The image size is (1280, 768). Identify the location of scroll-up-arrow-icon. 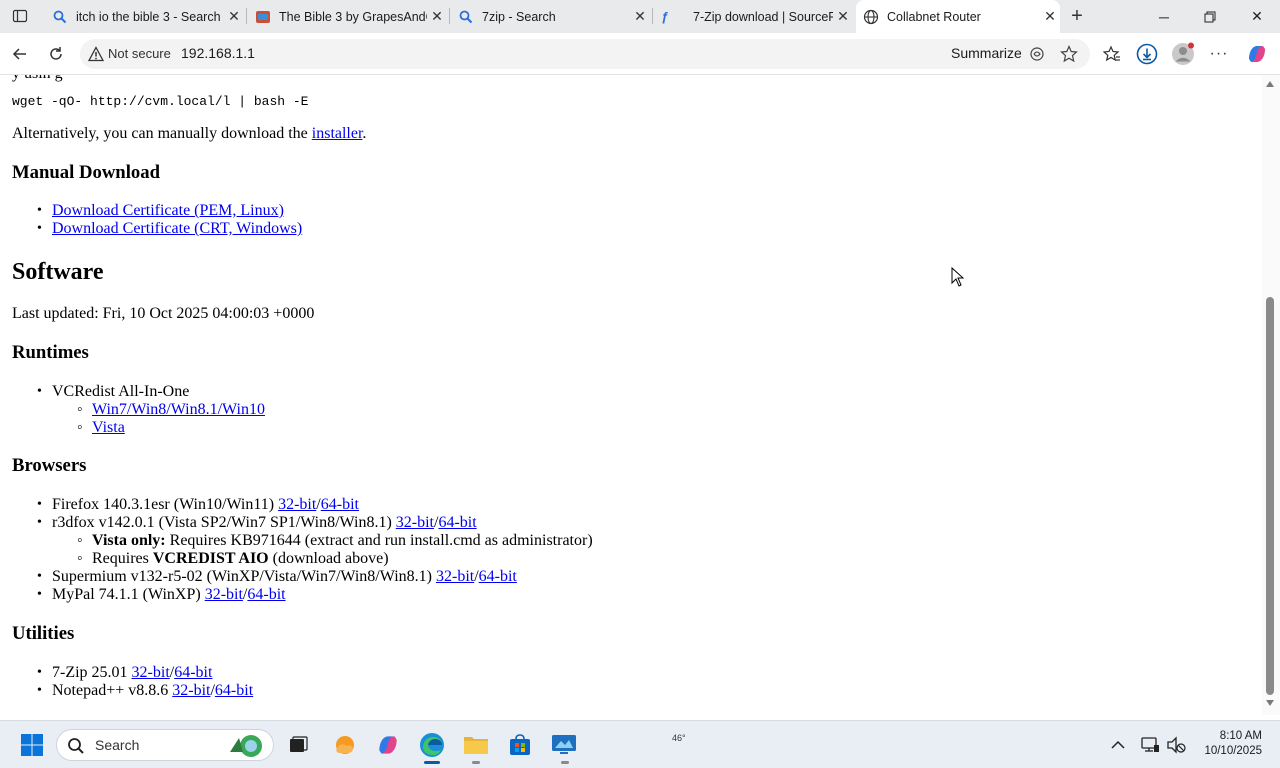
(1270, 84).